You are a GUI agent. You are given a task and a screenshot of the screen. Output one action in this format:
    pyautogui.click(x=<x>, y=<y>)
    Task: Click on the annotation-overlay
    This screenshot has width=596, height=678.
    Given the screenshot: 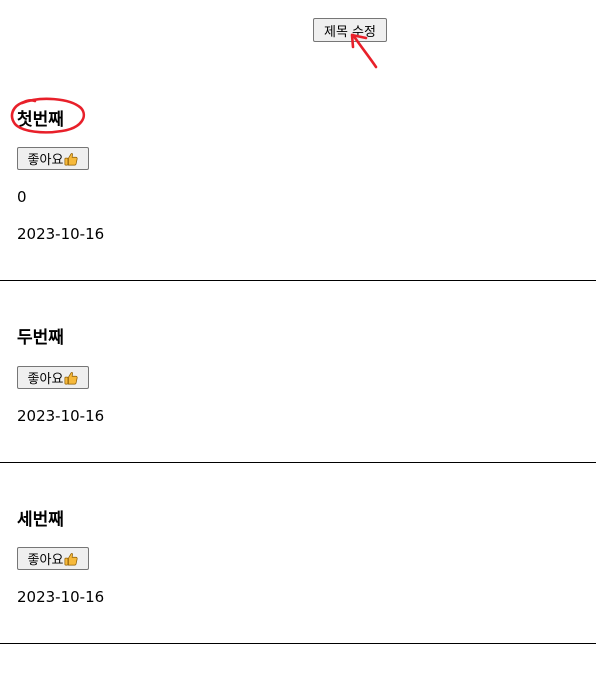 What is the action you would take?
    pyautogui.click(x=194, y=83)
    